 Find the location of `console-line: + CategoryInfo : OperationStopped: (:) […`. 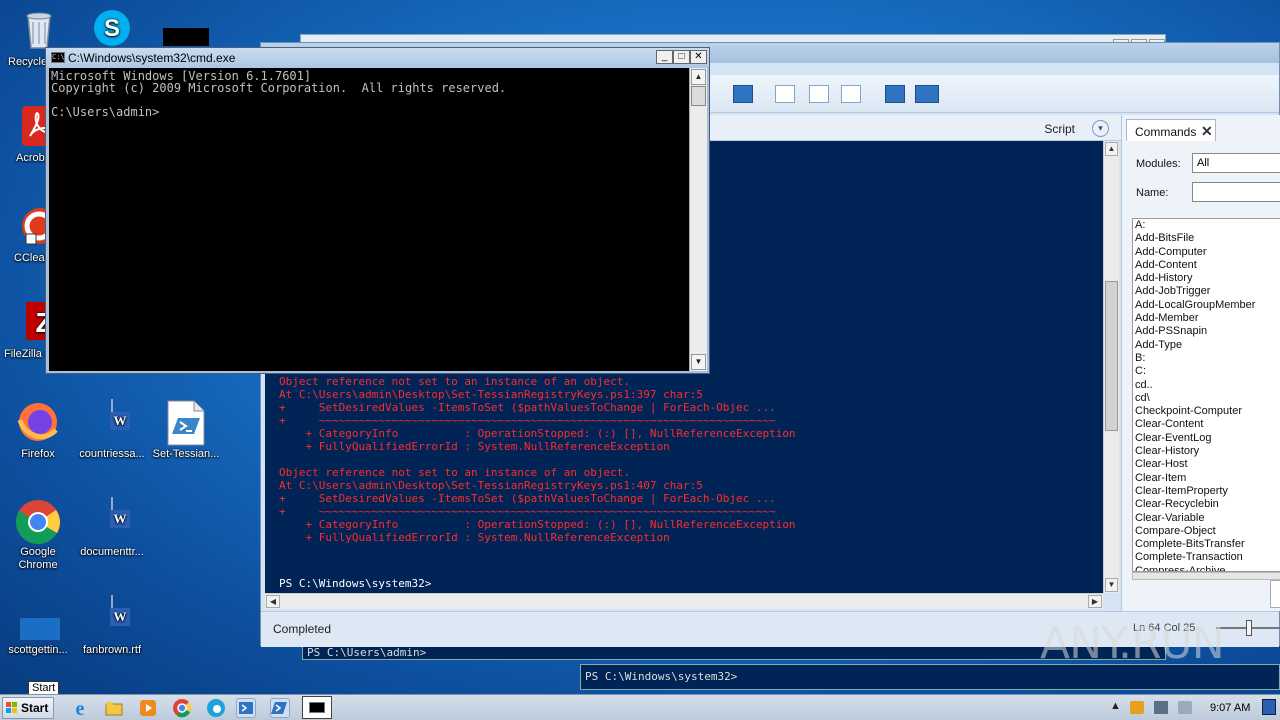

console-line: + CategoryInfo : OperationStopped: (:) [… is located at coordinates (537, 433).